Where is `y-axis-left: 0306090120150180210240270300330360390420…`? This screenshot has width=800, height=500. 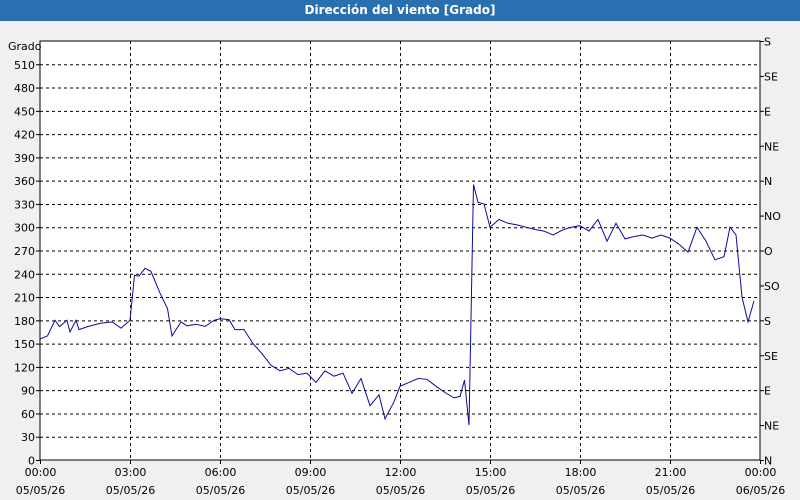
y-axis-left: 0306090120150180210240270300330360390420… is located at coordinates (27, 263).